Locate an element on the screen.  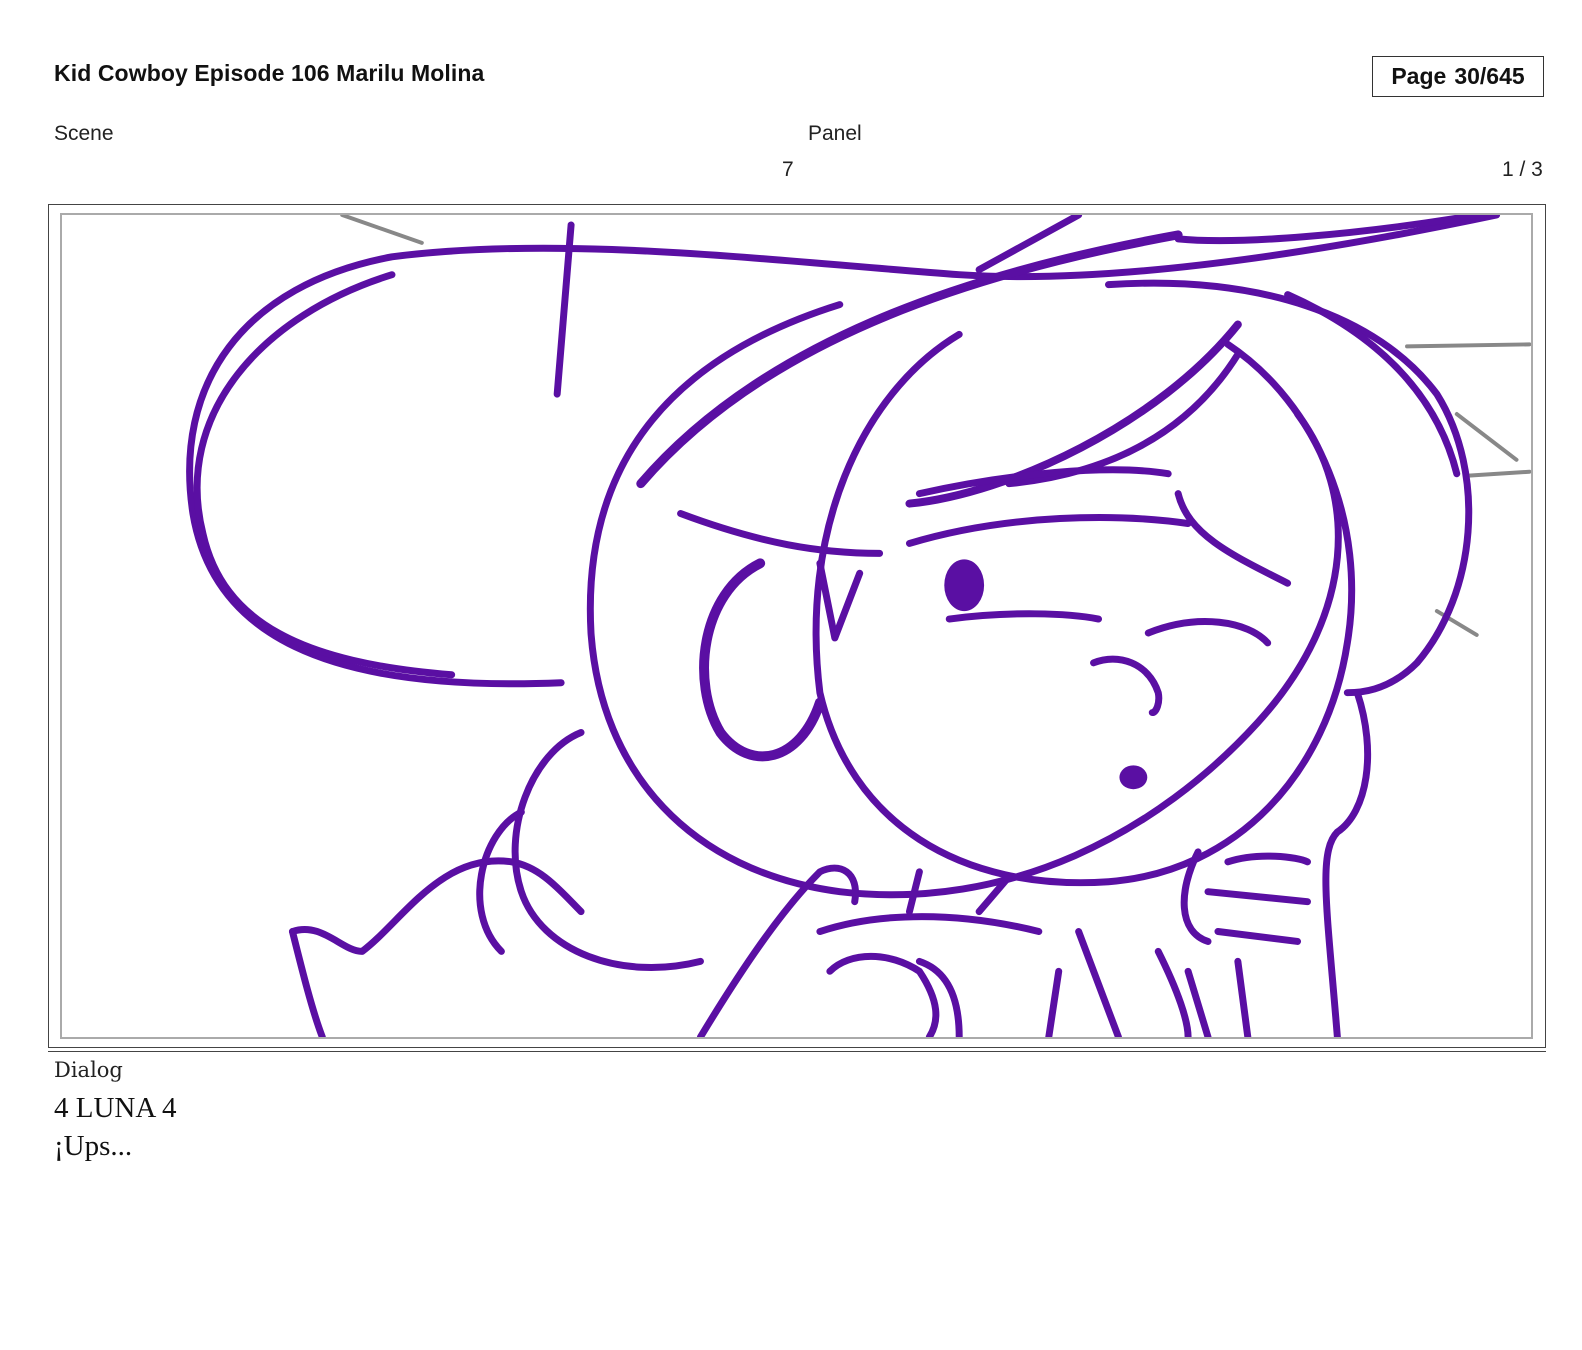
page-value: 30/645 is located at coordinates (1489, 76).